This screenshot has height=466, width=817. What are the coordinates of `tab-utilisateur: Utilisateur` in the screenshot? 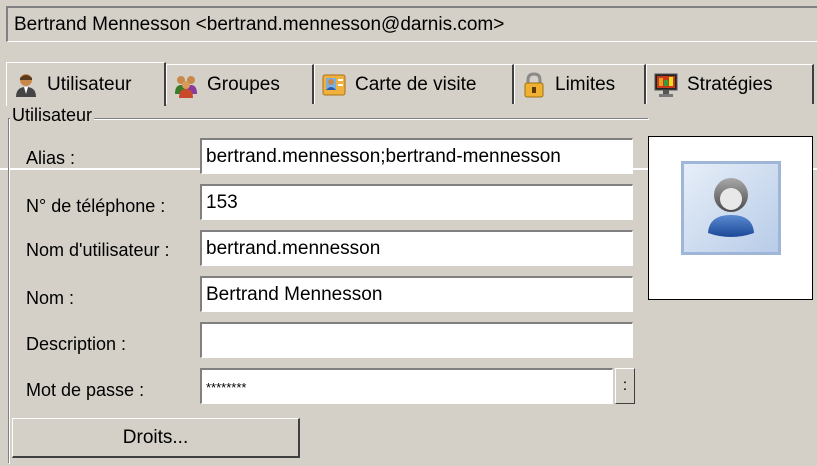 It's located at (86, 84).